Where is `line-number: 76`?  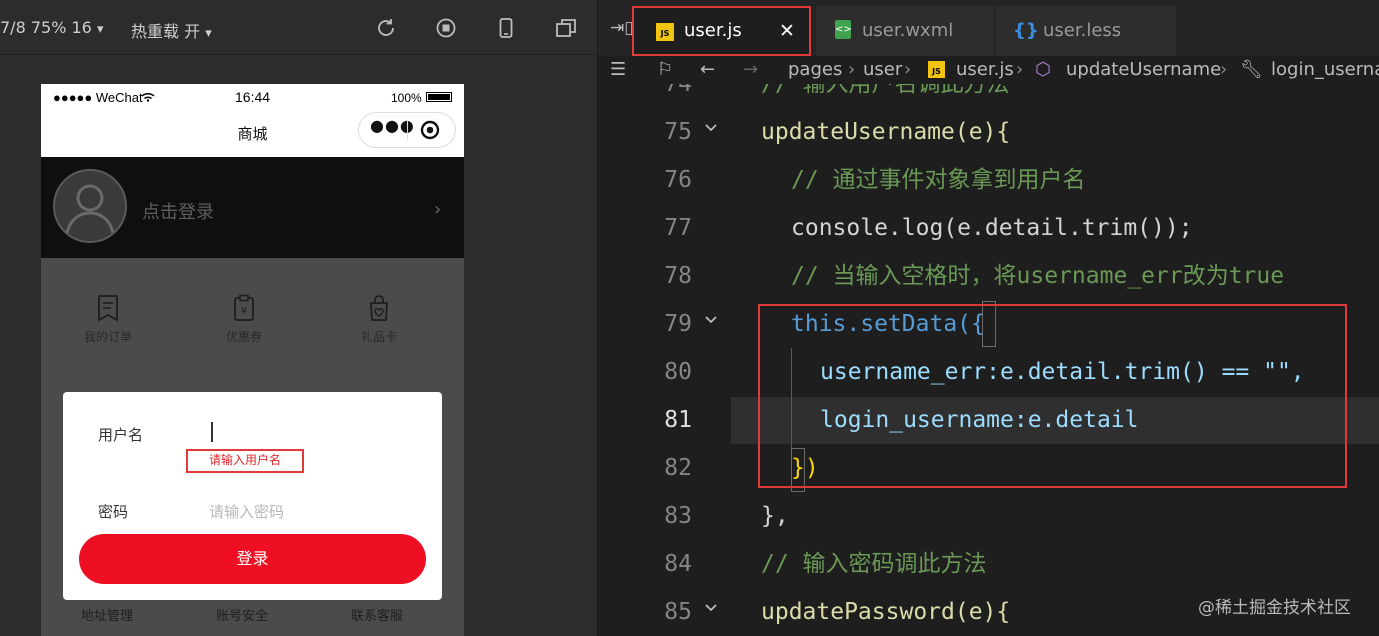
line-number: 76 is located at coordinates (678, 180).